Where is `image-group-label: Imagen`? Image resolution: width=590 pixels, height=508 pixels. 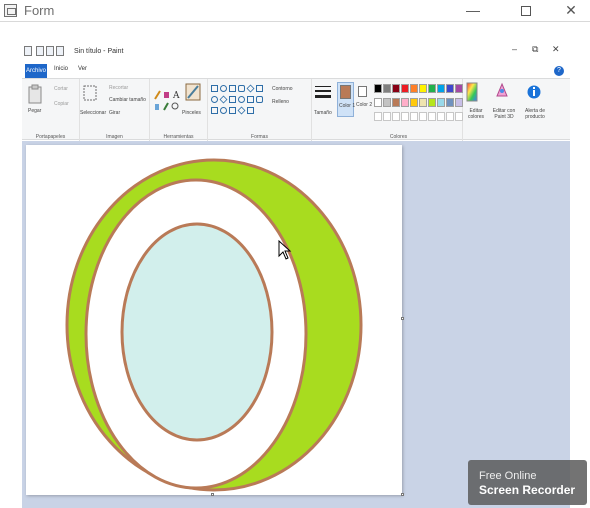
image-group-label: Imagen is located at coordinates (114, 137).